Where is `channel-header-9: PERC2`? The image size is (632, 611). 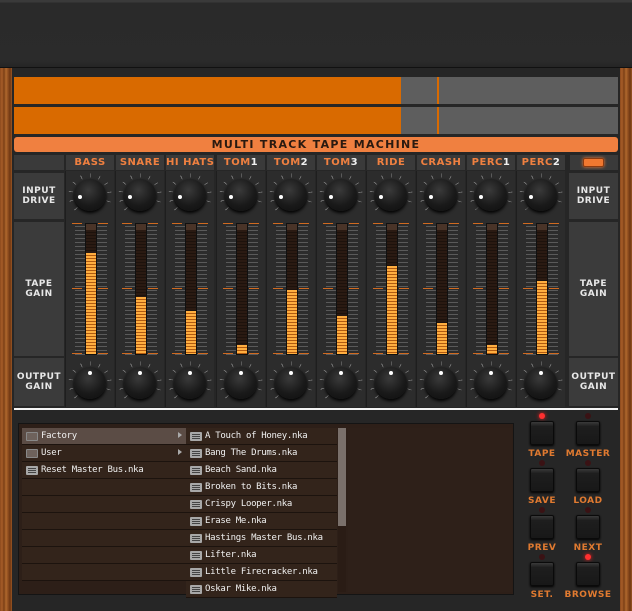
channel-header-9: PERC2 is located at coordinates (541, 162).